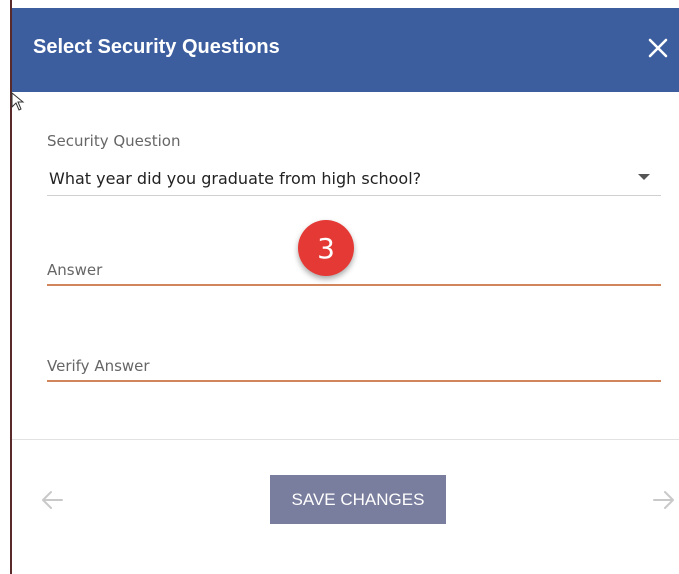 The height and width of the screenshot is (574, 679). What do you see at coordinates (345, 439) in the screenshot?
I see `footer-divider` at bounding box center [345, 439].